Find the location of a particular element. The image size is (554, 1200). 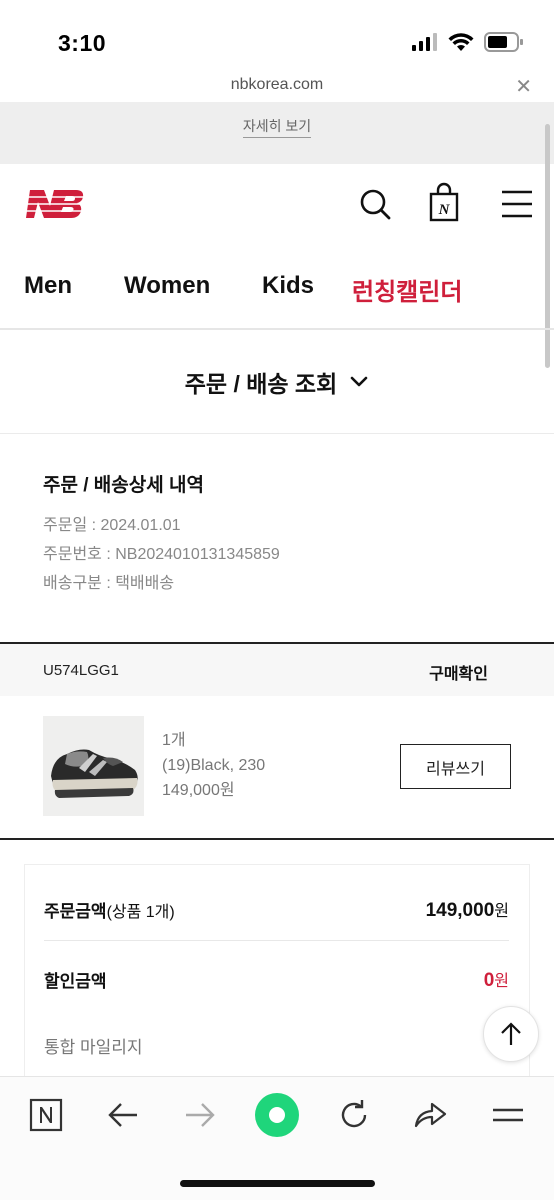

main-nav: Men Women Kids 런칭캘린더 is located at coordinates (277, 292).